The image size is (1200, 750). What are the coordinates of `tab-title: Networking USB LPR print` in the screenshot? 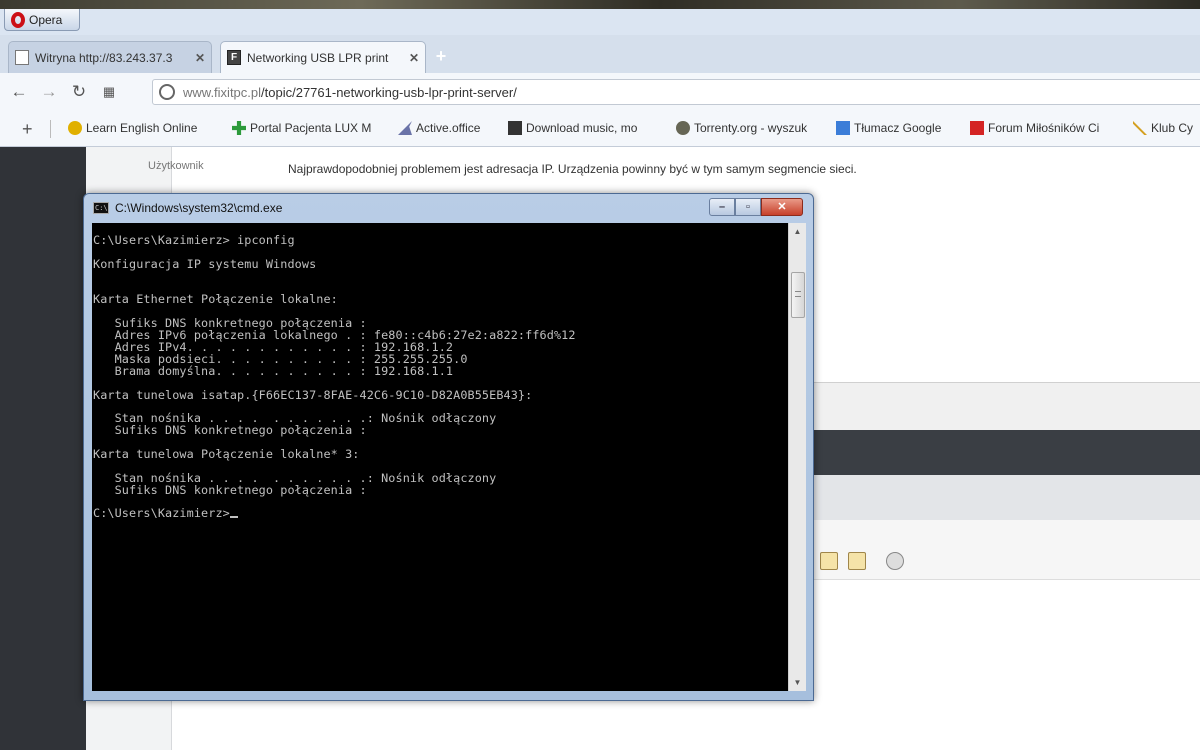 It's located at (318, 57).